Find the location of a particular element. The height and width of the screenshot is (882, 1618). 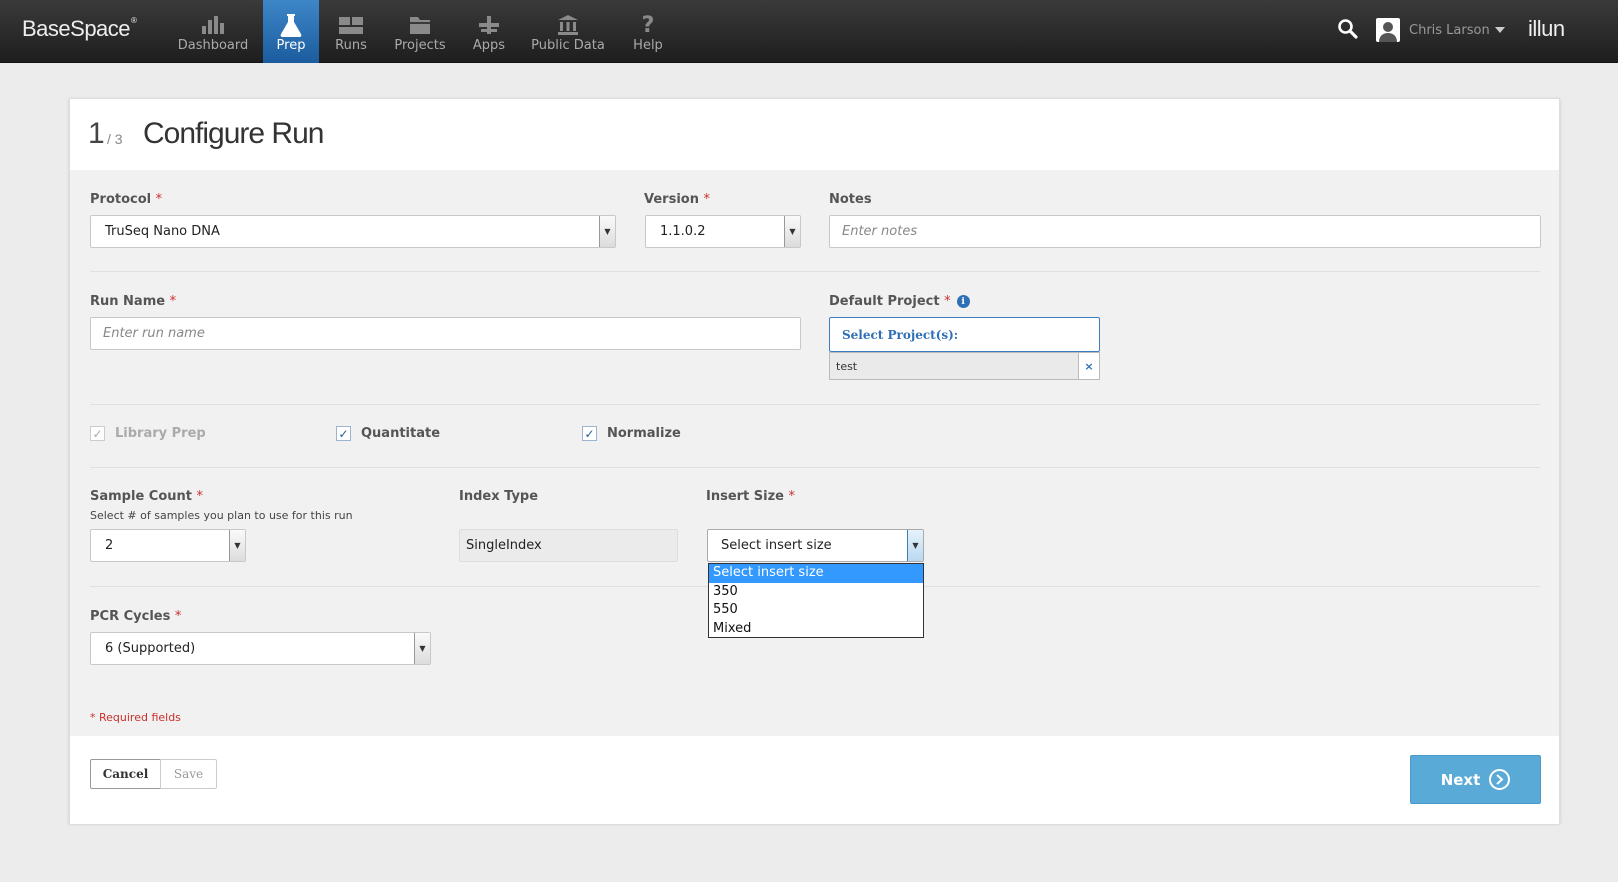

card-header: 1 / 3 Configure Run is located at coordinates (814, 134).